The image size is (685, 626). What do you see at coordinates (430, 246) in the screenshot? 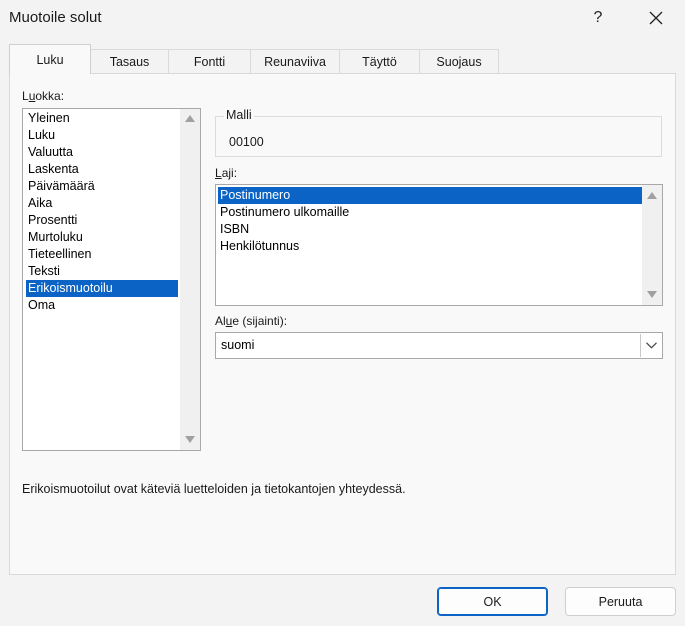
I see `type-item-henkilotunnus: Henkilötunnus` at bounding box center [430, 246].